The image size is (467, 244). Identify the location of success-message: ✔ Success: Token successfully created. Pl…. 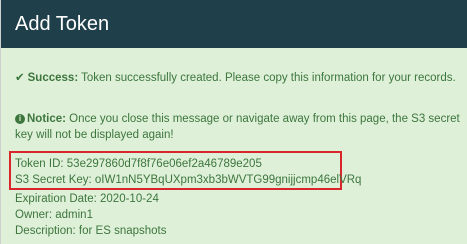
(235, 77).